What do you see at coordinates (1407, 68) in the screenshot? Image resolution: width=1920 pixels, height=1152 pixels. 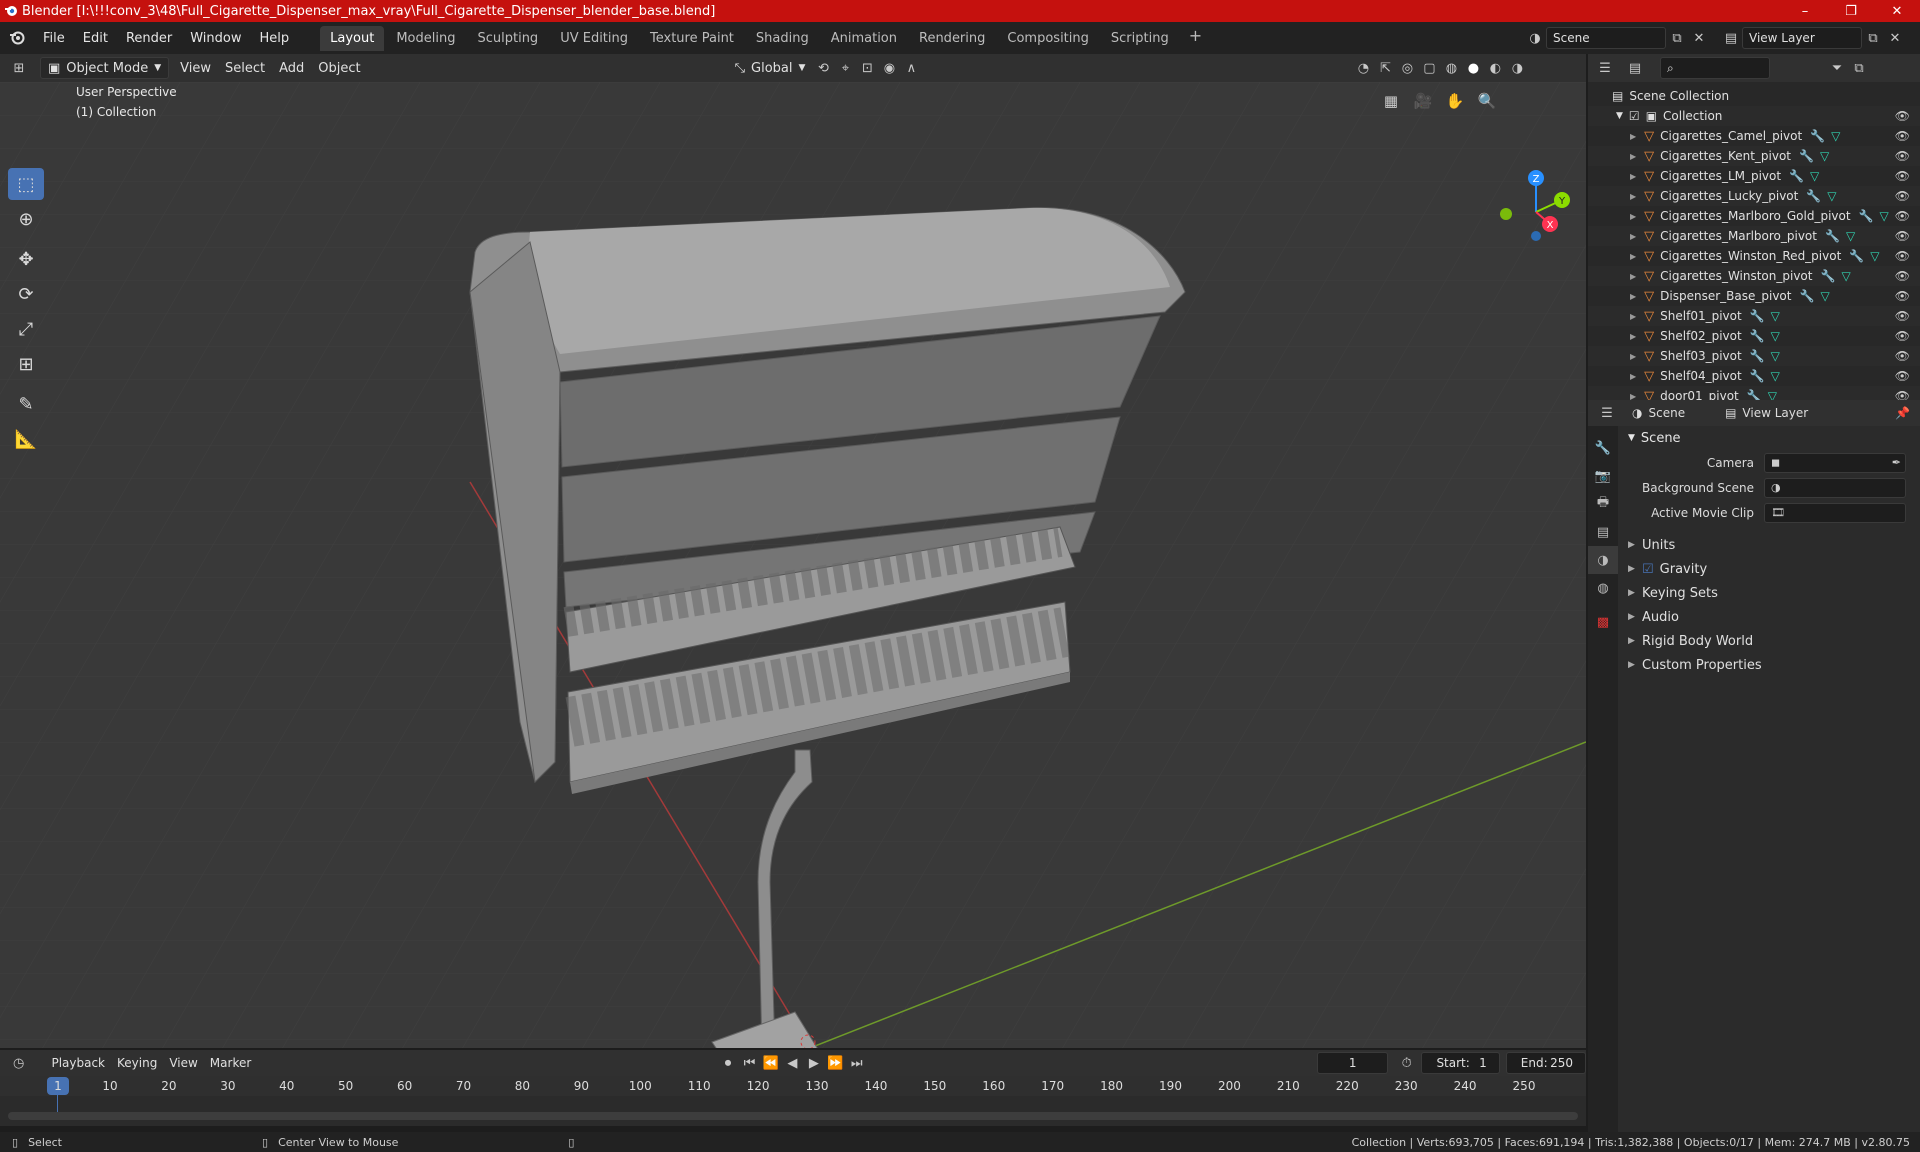 I see `overlay-toggle-icon: ◎` at bounding box center [1407, 68].